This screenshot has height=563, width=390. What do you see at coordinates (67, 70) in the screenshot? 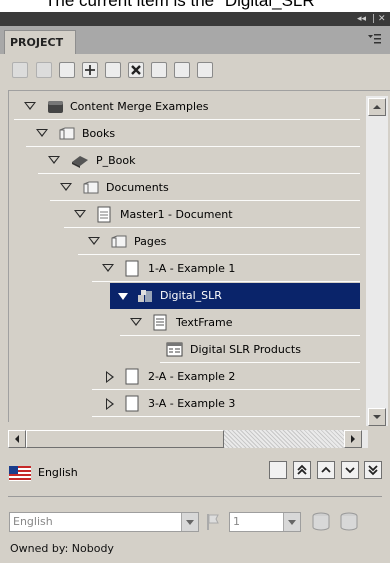
I see `properties-button` at bounding box center [67, 70].